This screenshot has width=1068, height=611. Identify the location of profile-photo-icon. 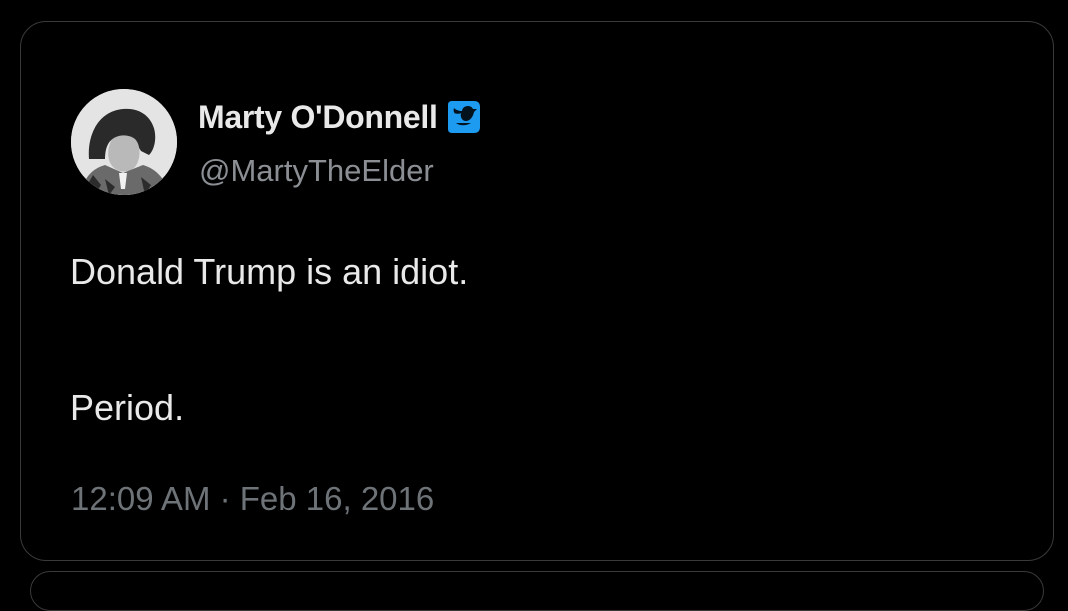
(124, 142).